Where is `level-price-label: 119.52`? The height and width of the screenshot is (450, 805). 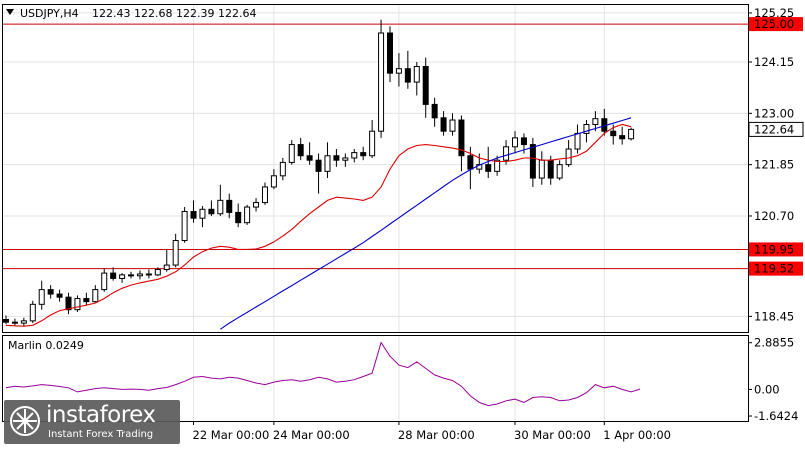
level-price-label: 119.52 is located at coordinates (774, 269).